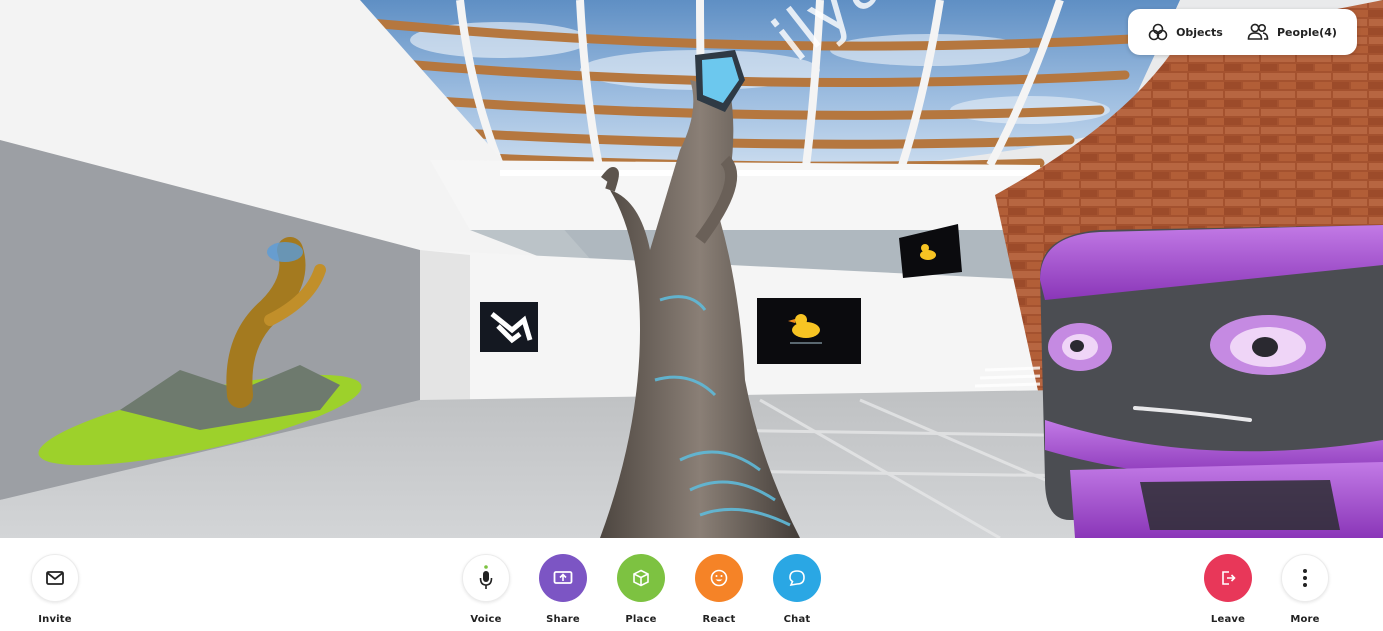  I want to click on staircase-logo-art, so click(509, 327).